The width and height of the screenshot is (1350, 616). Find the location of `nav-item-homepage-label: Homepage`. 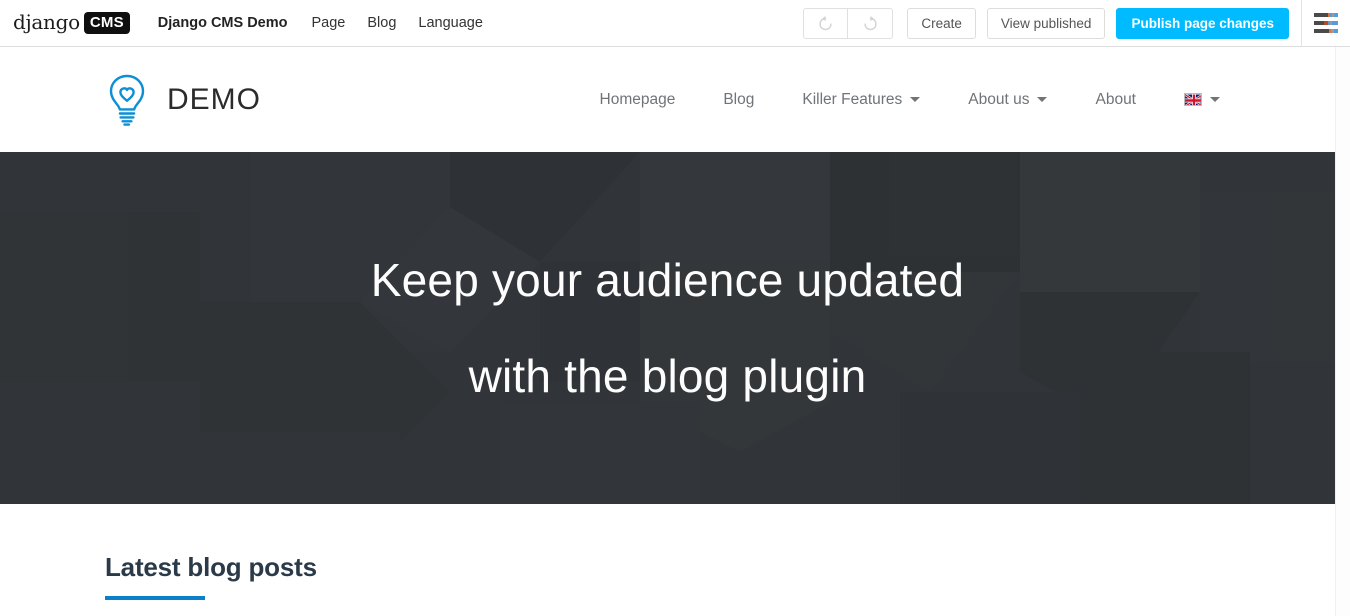

nav-item-homepage-label: Homepage is located at coordinates (637, 99).